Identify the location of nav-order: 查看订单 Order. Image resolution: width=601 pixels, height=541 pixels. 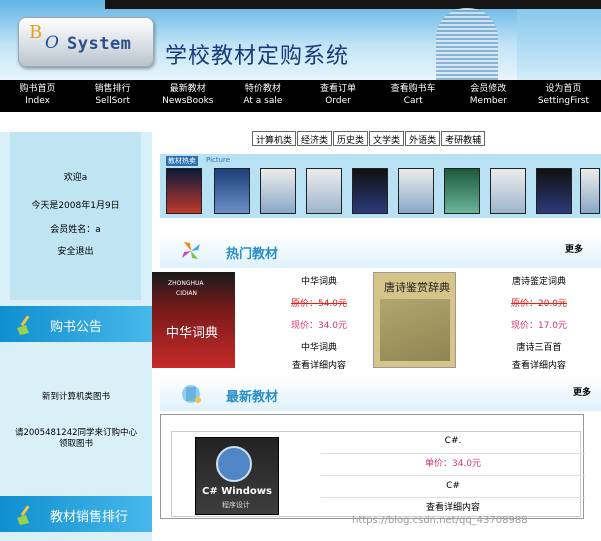
(338, 96).